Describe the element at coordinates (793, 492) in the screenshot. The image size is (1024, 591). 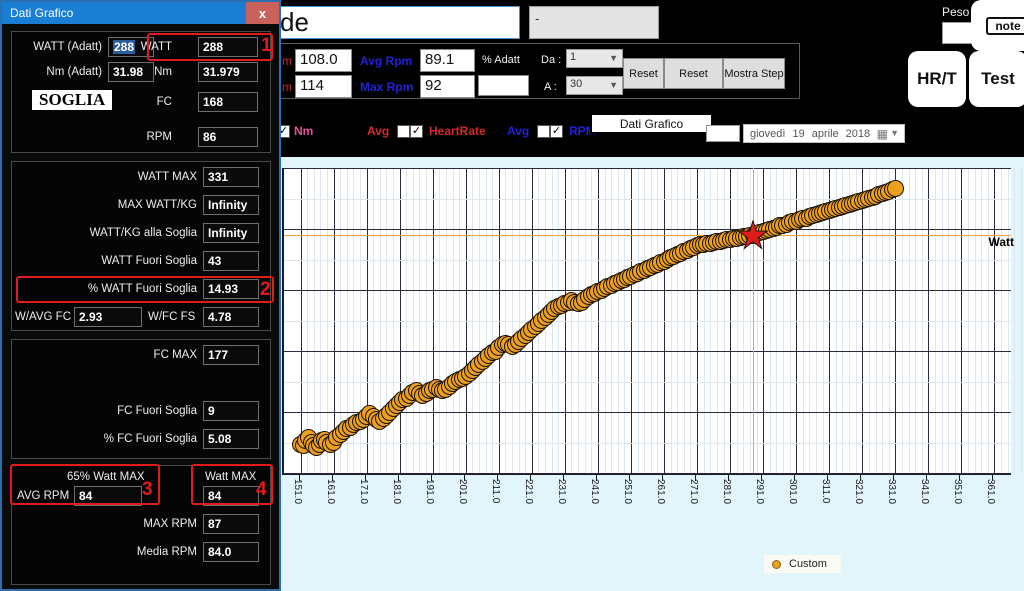
I see `x-axis-tick-label: 301.0` at that location.